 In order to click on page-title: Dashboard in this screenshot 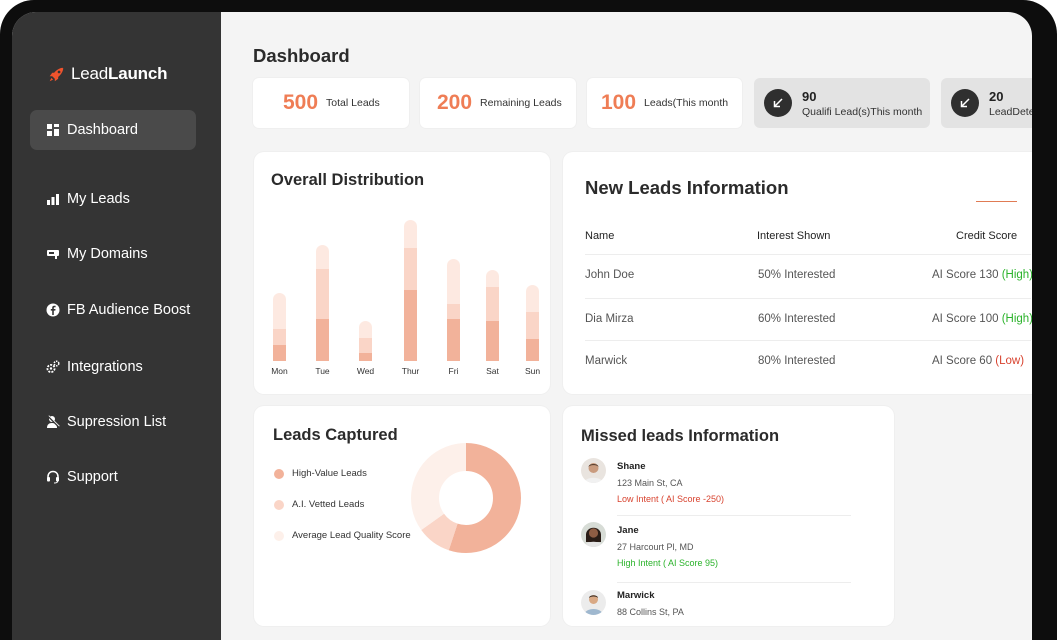, I will do `click(301, 55)`.